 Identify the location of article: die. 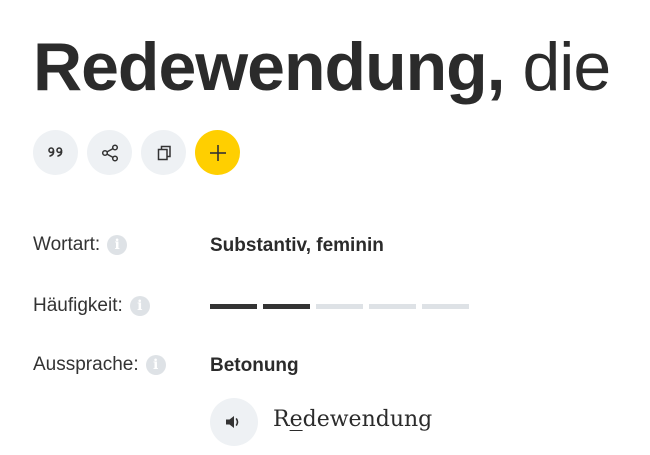
(566, 67).